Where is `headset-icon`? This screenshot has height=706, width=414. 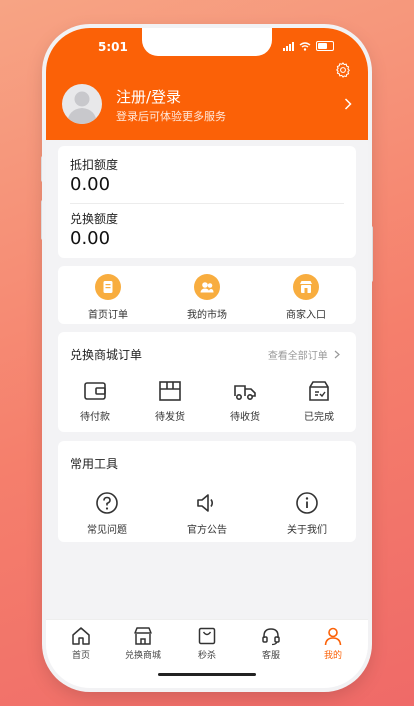
headset-icon is located at coordinates (271, 637).